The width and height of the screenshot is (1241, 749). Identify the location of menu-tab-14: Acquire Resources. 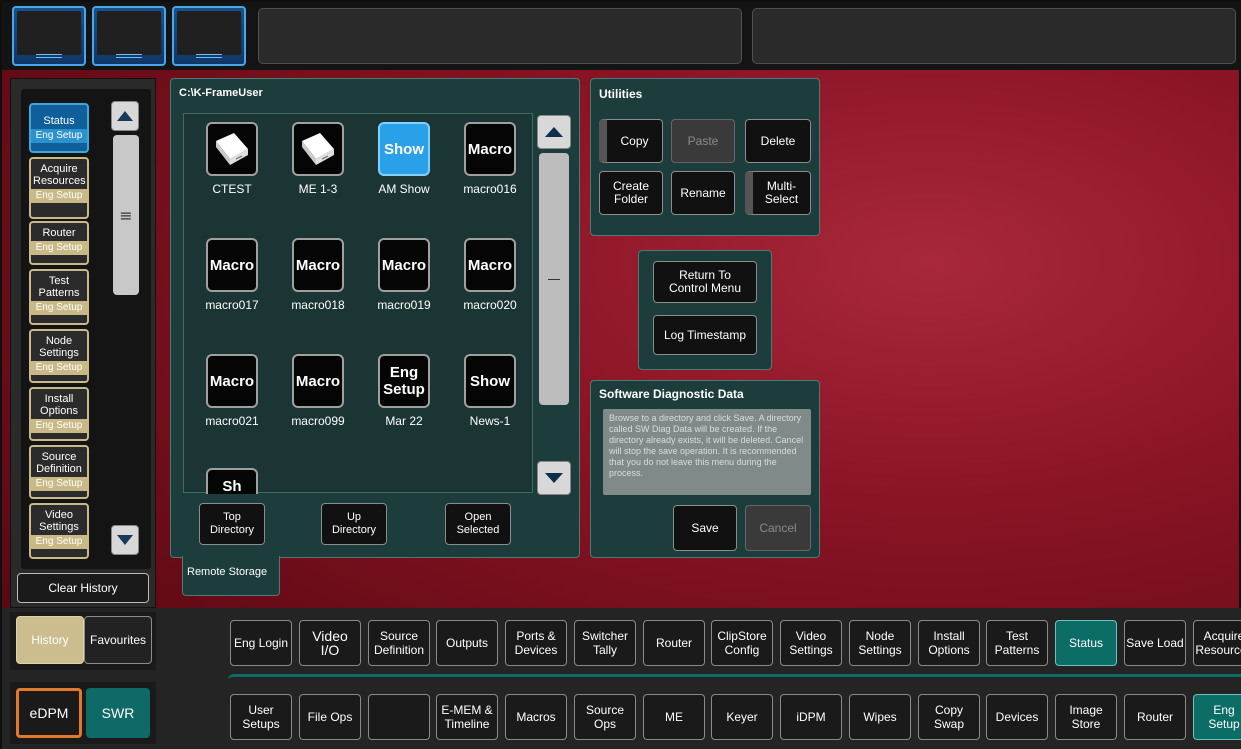
(1217, 643).